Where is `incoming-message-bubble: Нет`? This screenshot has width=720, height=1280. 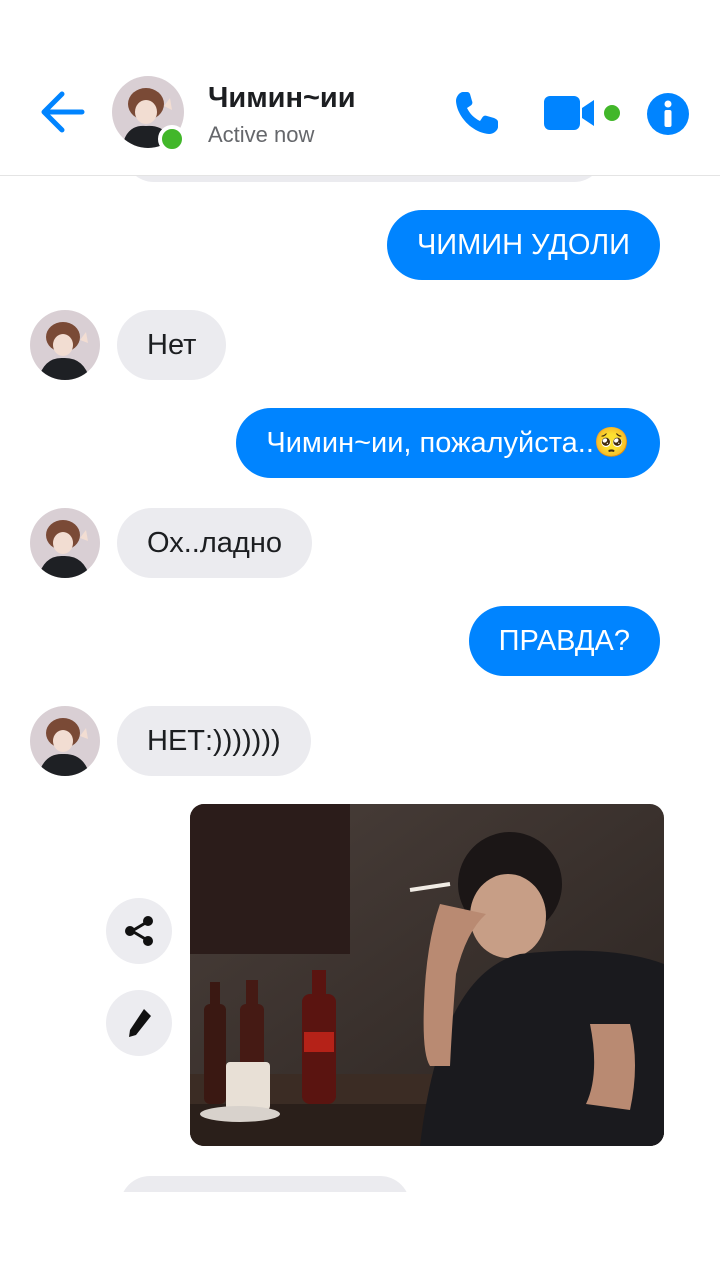 incoming-message-bubble: Нет is located at coordinates (172, 345).